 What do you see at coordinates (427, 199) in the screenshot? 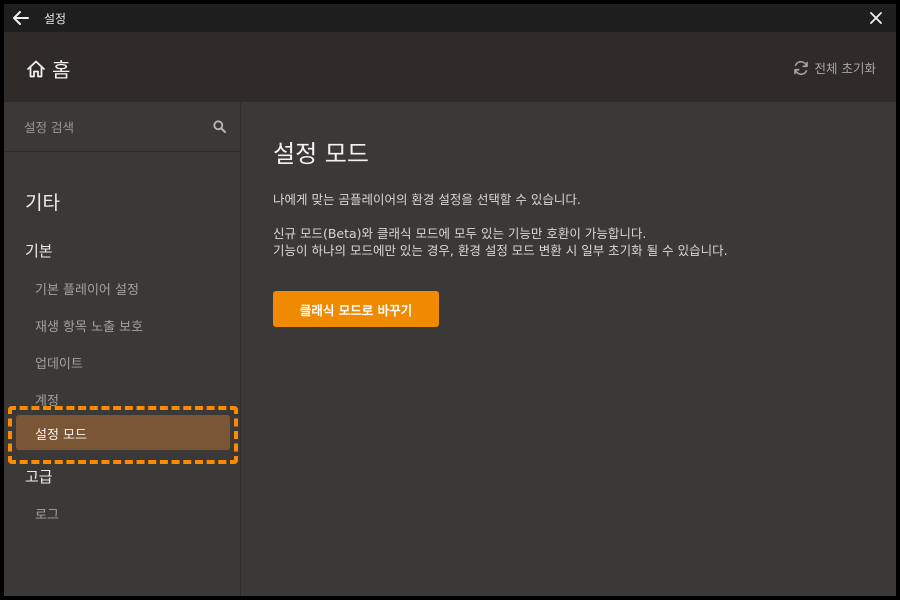
I see `description-text: 나에게 맞는 곰플레이어의 환경 설정을 선택할 수 있습니다.` at bounding box center [427, 199].